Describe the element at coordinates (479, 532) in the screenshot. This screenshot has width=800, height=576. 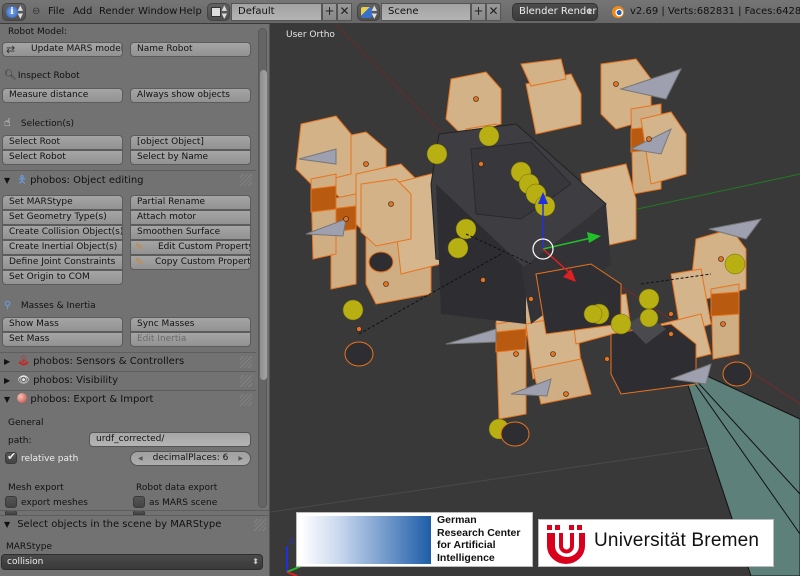
I see `dfki-line: Research Center` at that location.